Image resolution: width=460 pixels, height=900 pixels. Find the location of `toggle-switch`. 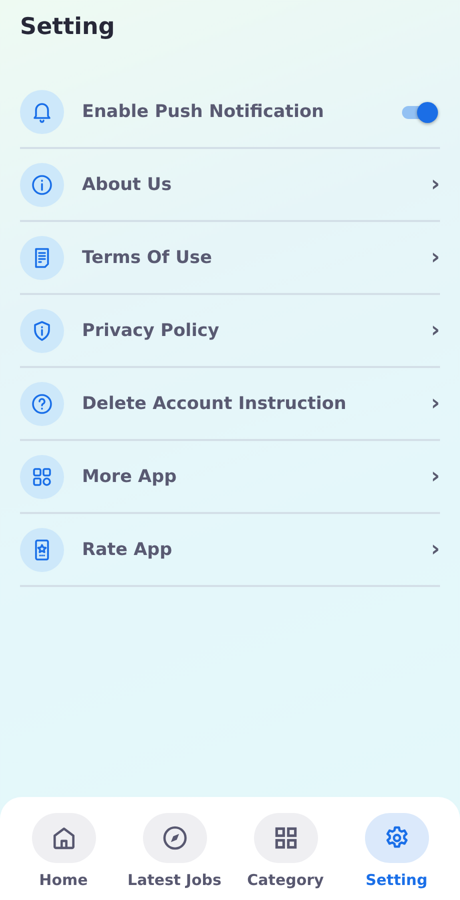

toggle-switch is located at coordinates (419, 112).